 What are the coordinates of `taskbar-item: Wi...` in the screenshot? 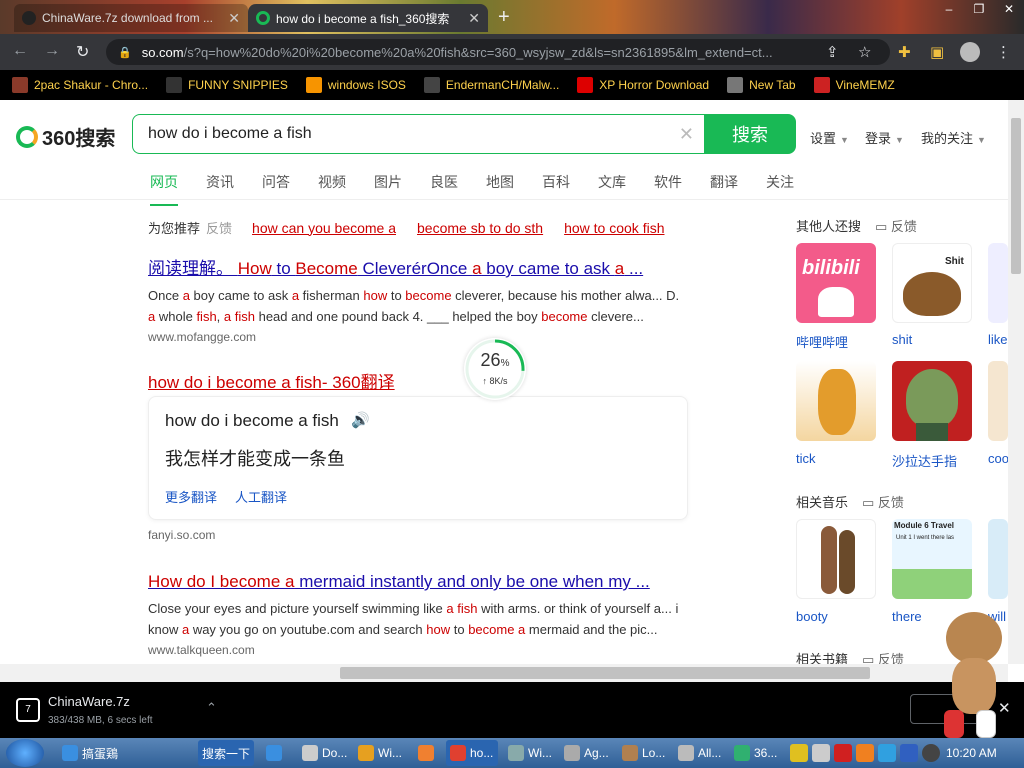 It's located at (380, 753).